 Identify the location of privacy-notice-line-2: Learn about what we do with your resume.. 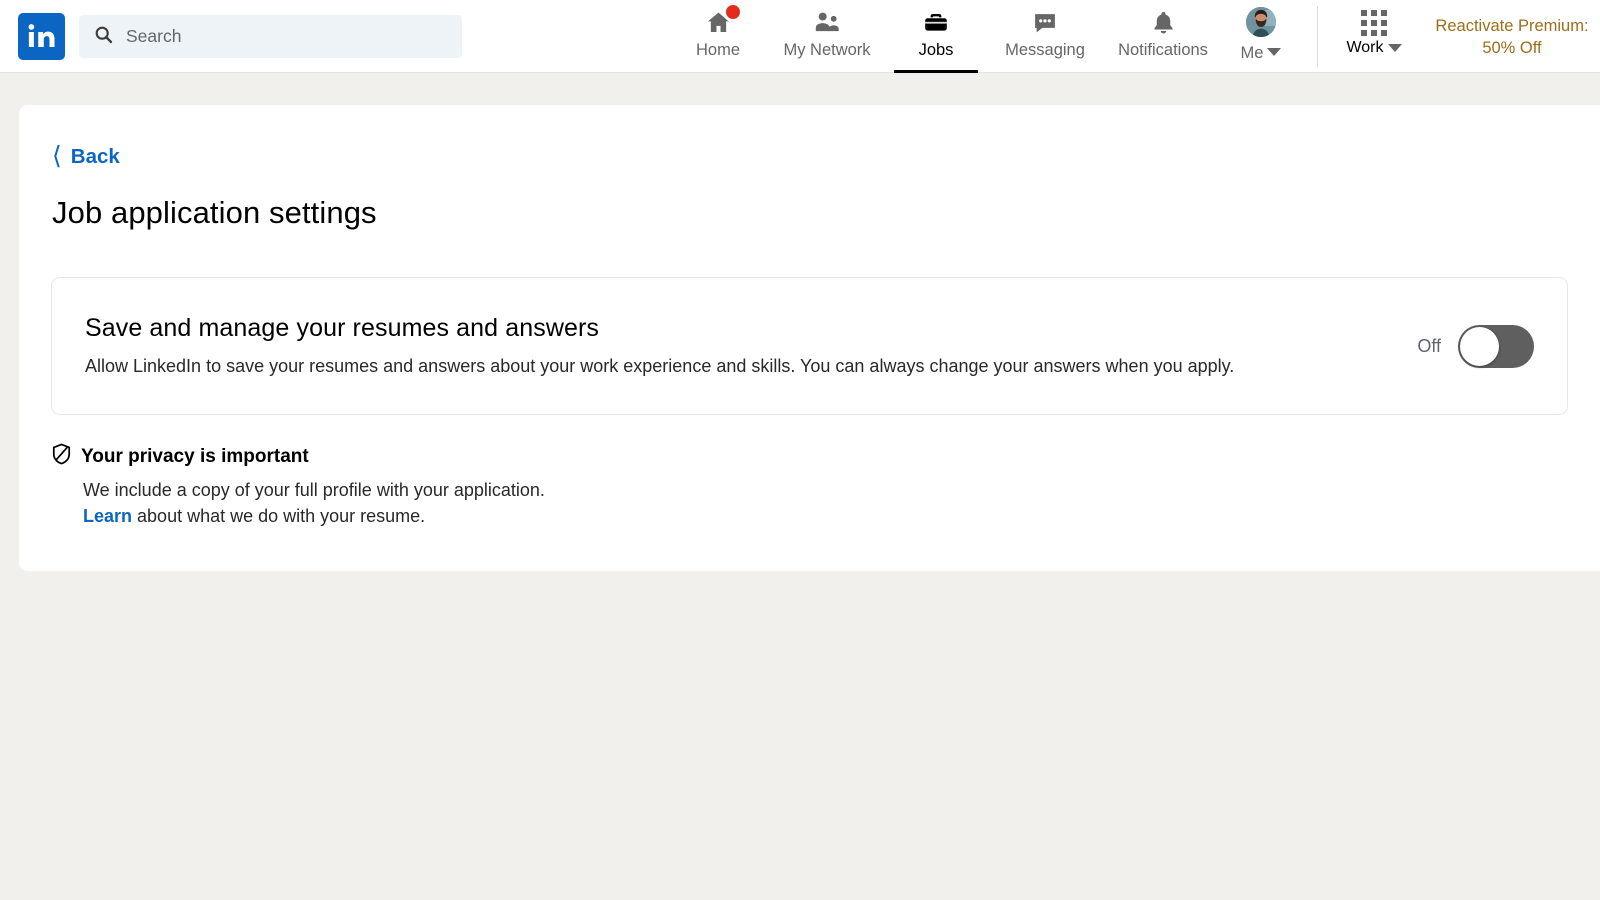
(551, 516).